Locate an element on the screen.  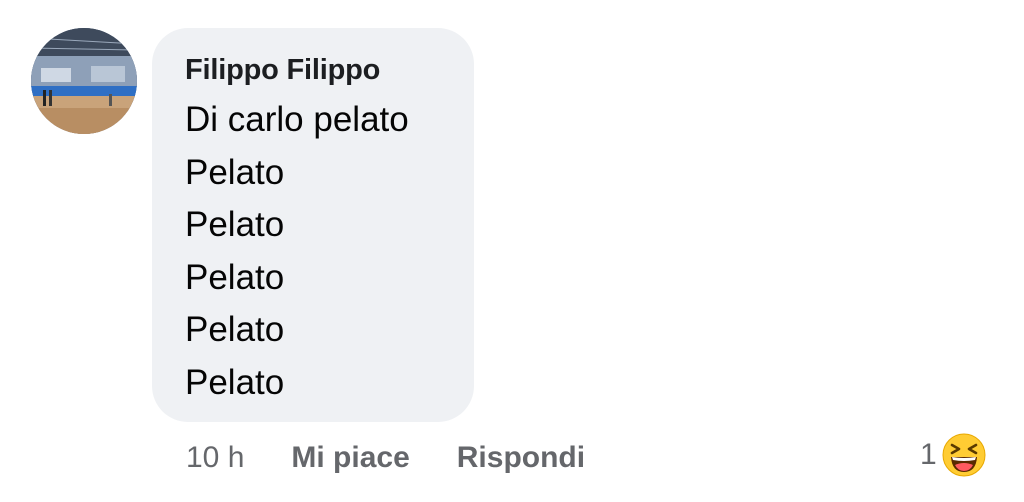
reaction-count: 1 is located at coordinates (928, 454).